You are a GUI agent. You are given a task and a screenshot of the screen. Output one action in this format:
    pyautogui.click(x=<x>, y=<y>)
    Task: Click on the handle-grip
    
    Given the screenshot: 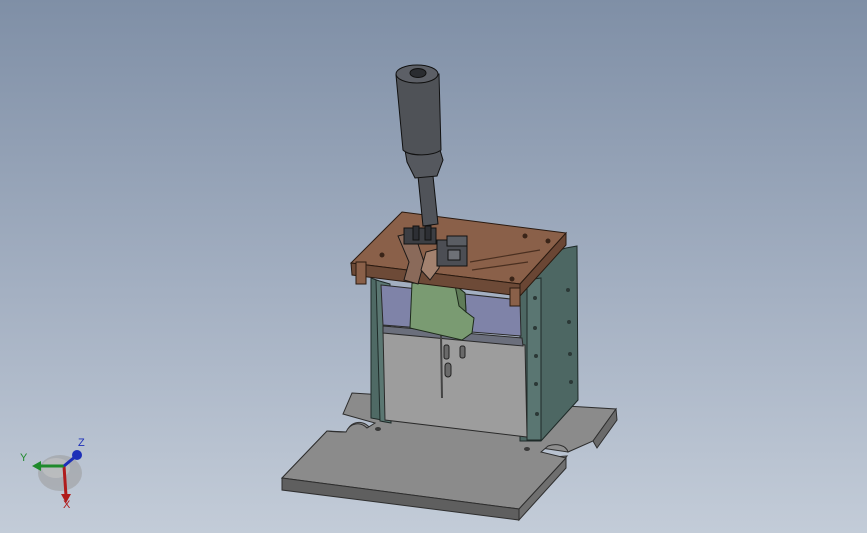 What is the action you would take?
    pyautogui.click(x=418, y=114)
    